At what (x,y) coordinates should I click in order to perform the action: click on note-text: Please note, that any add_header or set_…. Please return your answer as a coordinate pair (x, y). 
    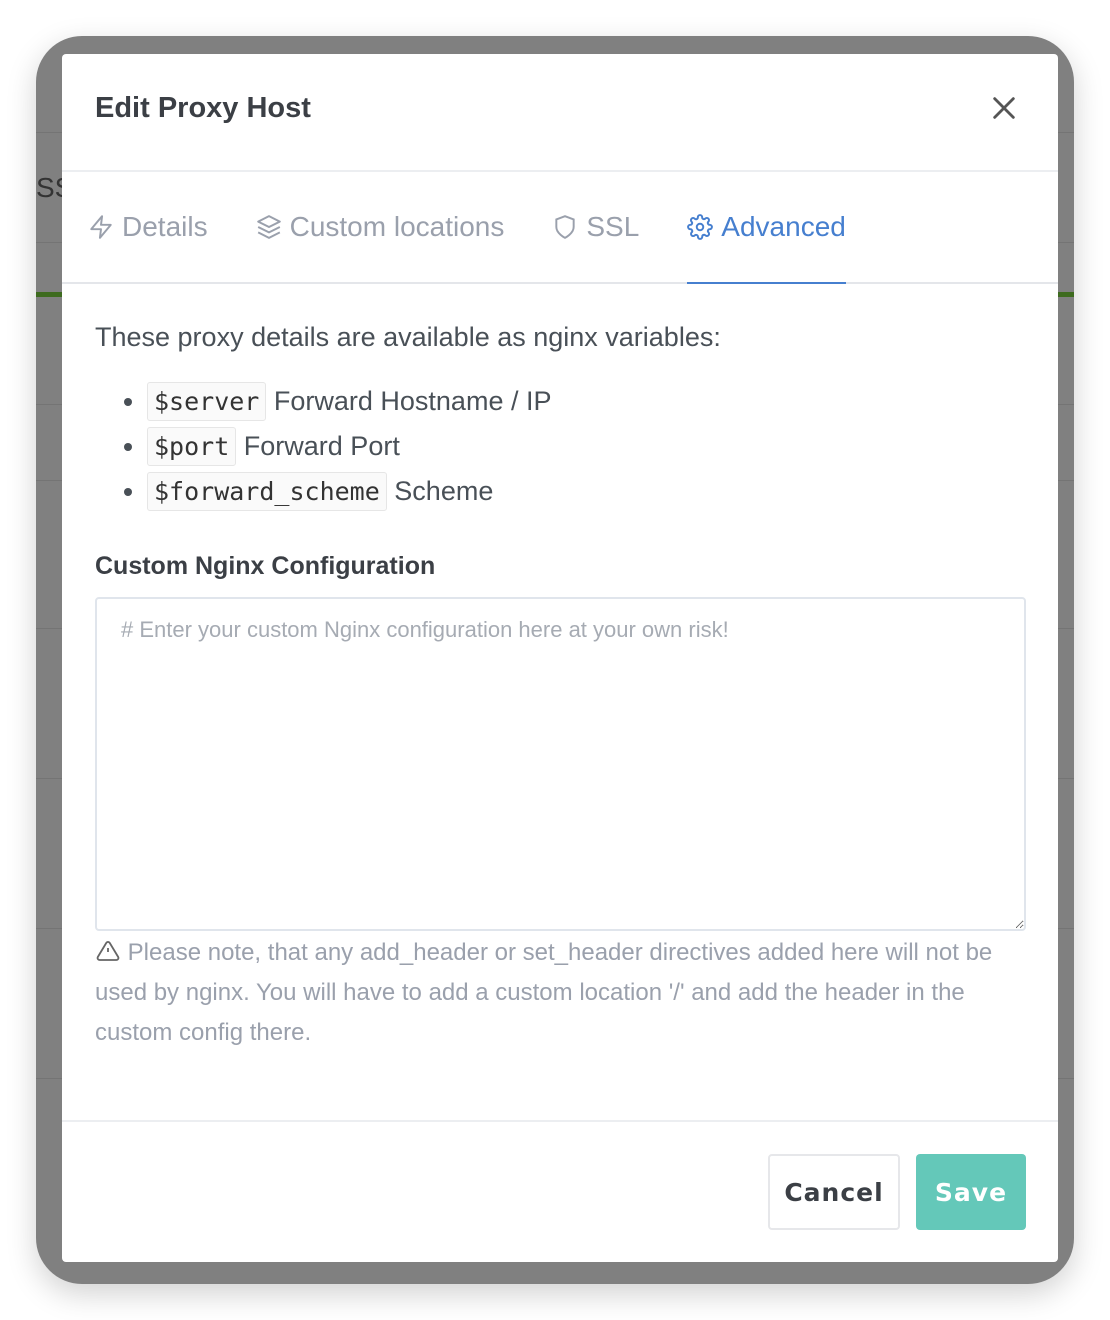
    Looking at the image, I should click on (544, 992).